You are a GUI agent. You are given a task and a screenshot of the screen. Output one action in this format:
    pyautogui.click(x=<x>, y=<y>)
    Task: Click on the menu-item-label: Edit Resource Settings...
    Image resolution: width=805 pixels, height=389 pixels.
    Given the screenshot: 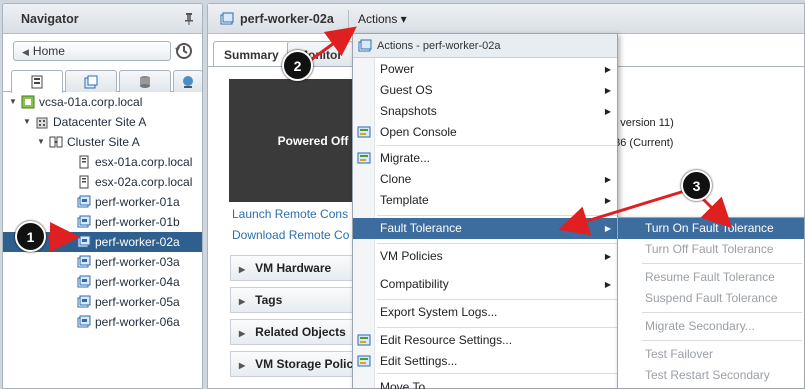 What is the action you would take?
    pyautogui.click(x=446, y=340)
    